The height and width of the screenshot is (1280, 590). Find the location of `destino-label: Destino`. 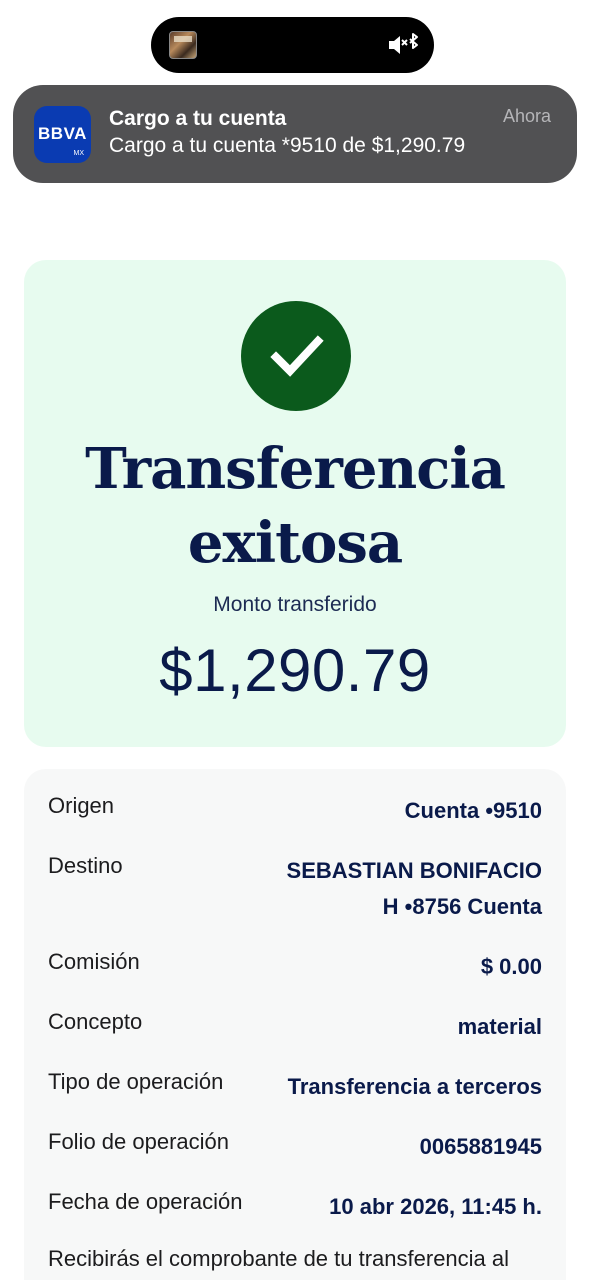

destino-label: Destino is located at coordinates (85, 865).